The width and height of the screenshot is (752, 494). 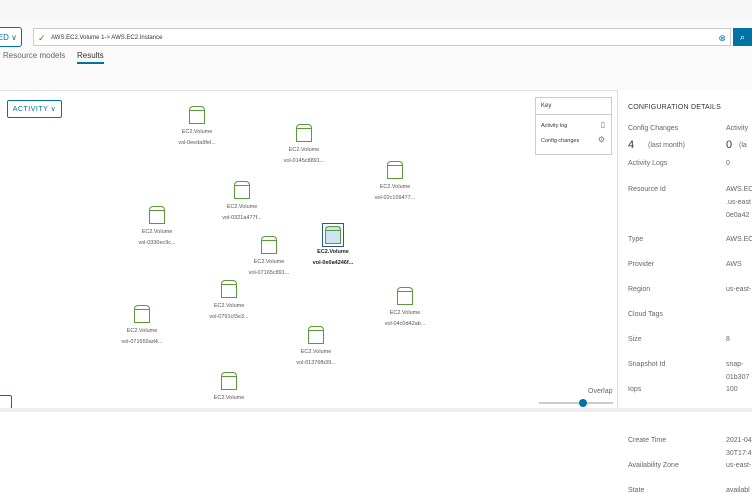 What do you see at coordinates (675, 107) in the screenshot?
I see `panel-title: CONFIGURATION DETAILS` at bounding box center [675, 107].